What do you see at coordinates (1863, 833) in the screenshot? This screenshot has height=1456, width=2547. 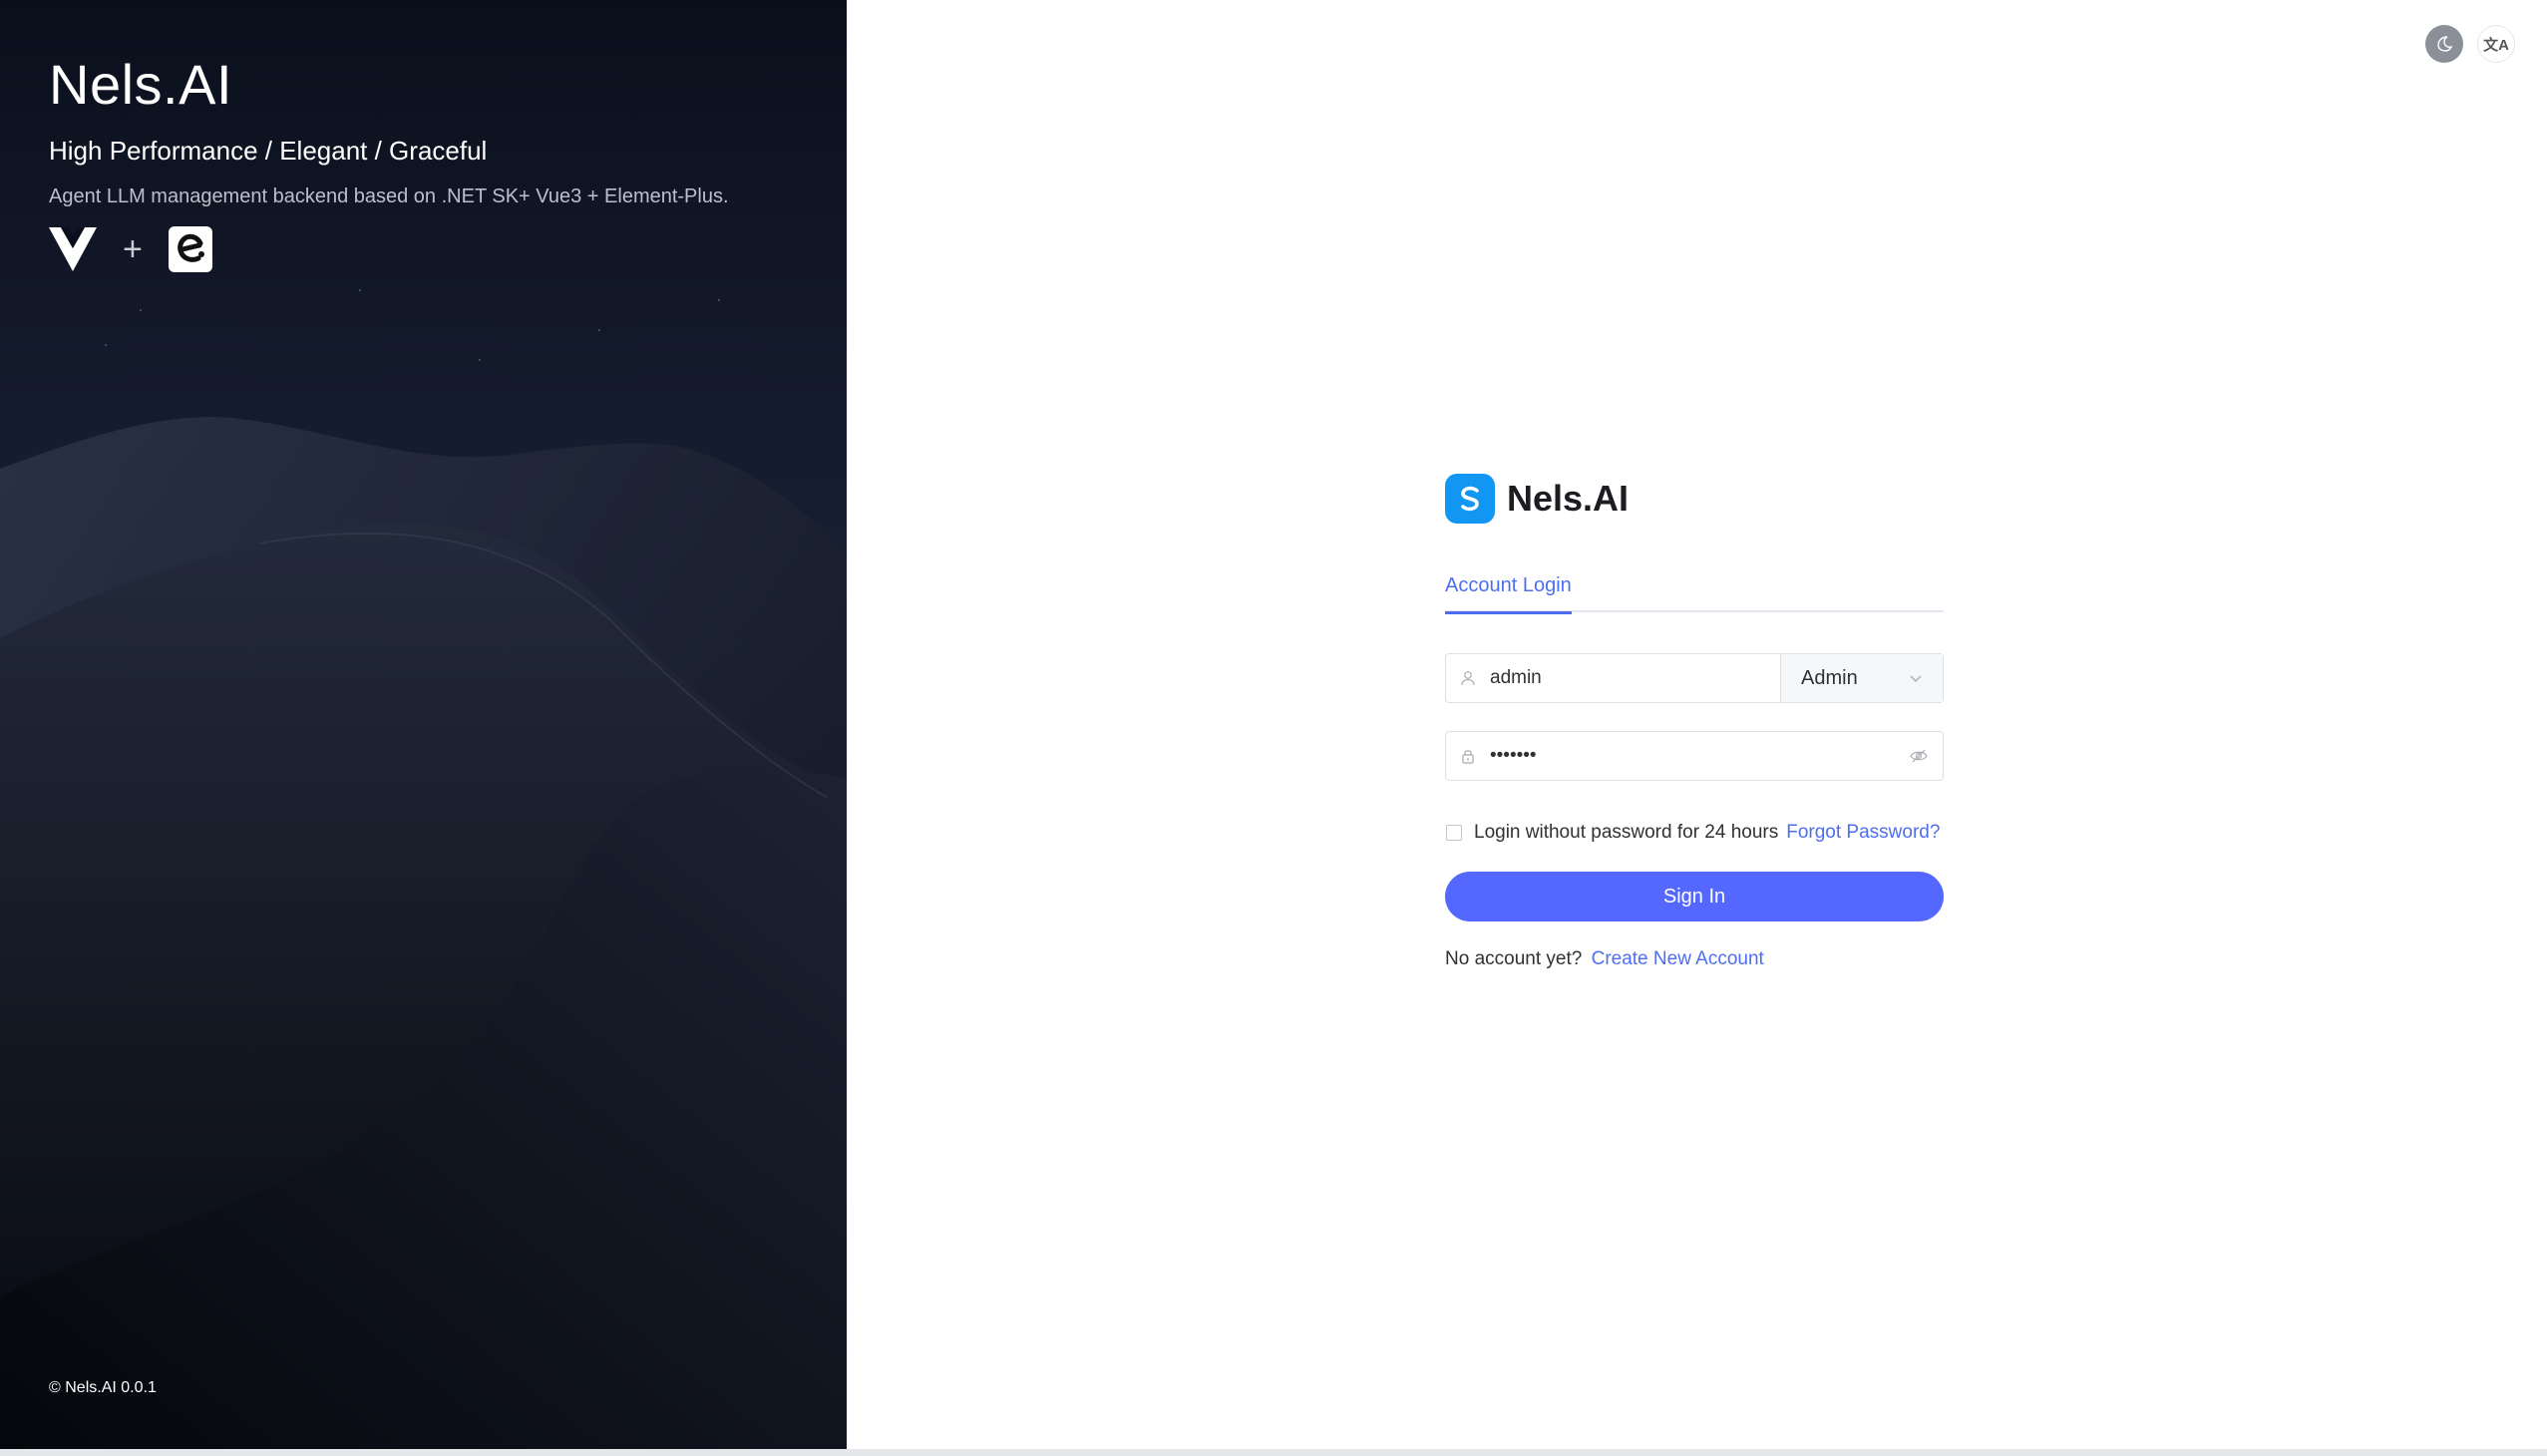 I see `forgot-password-link: Forgot Password?` at bounding box center [1863, 833].